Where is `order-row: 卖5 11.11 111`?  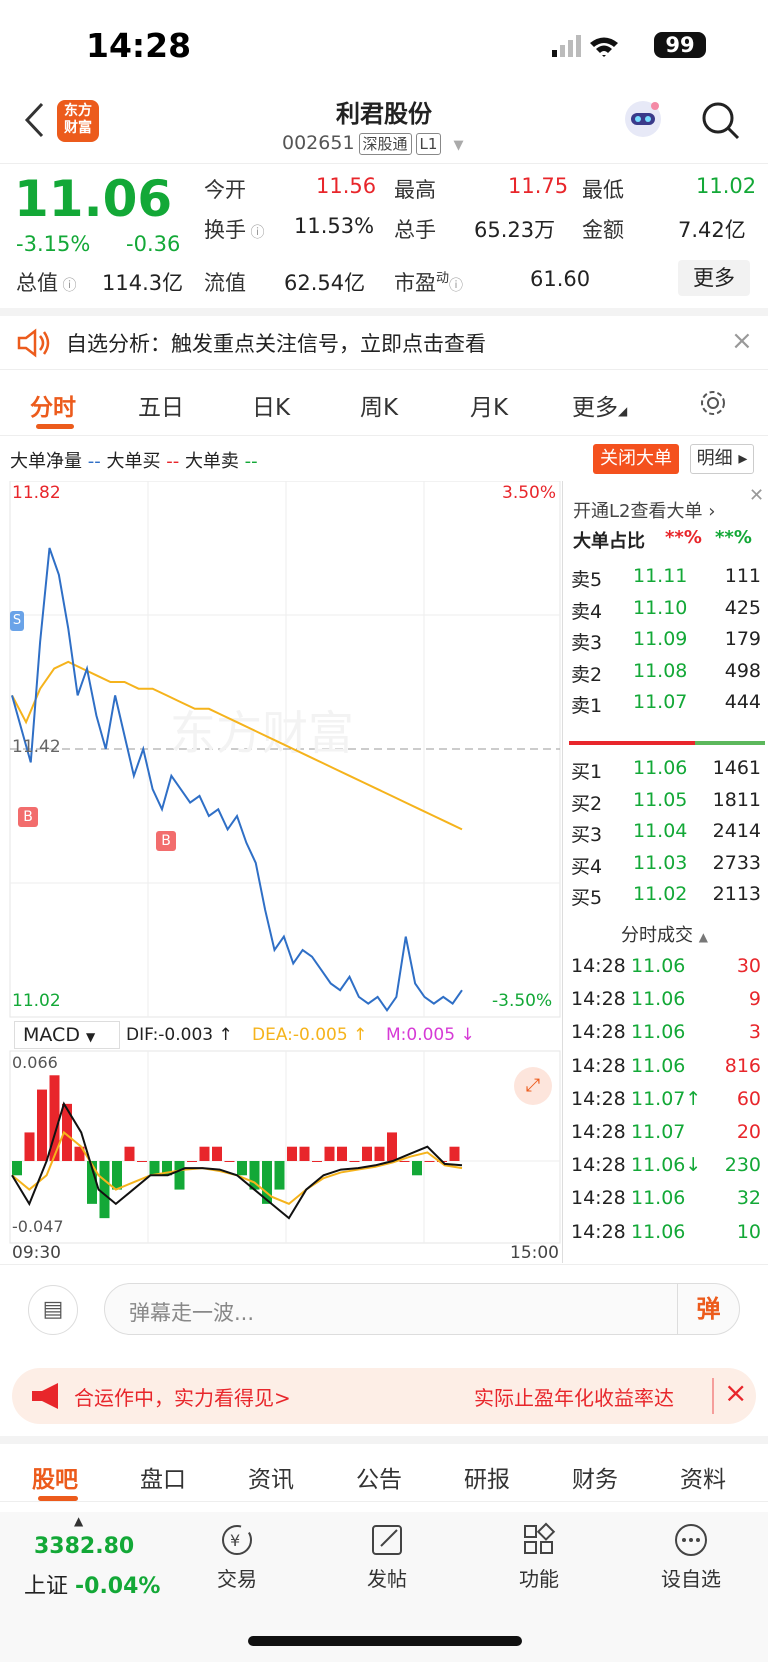 order-row: 卖5 11.11 111 is located at coordinates (665, 581).